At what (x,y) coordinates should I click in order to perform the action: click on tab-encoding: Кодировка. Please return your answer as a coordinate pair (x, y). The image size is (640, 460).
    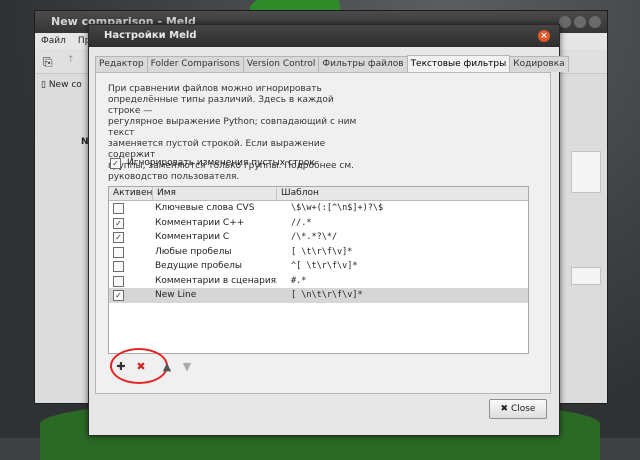
    Looking at the image, I should click on (539, 64).